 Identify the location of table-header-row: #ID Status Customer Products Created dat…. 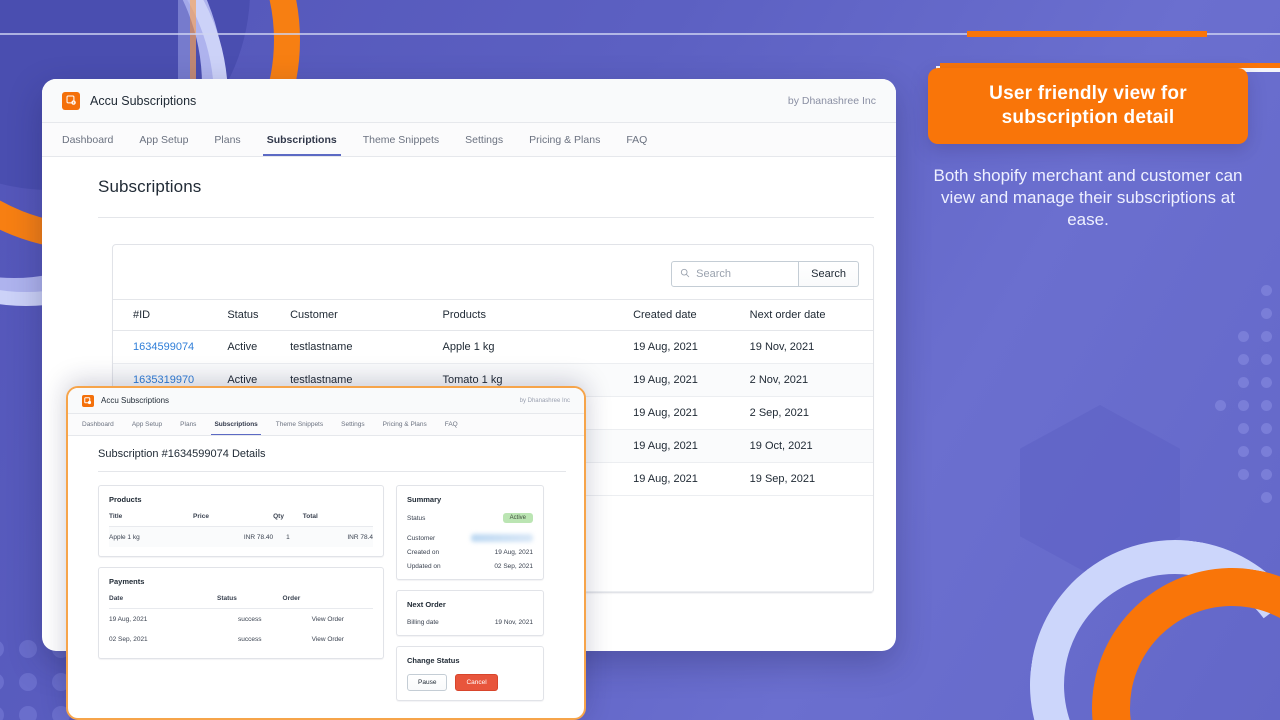
(493, 315).